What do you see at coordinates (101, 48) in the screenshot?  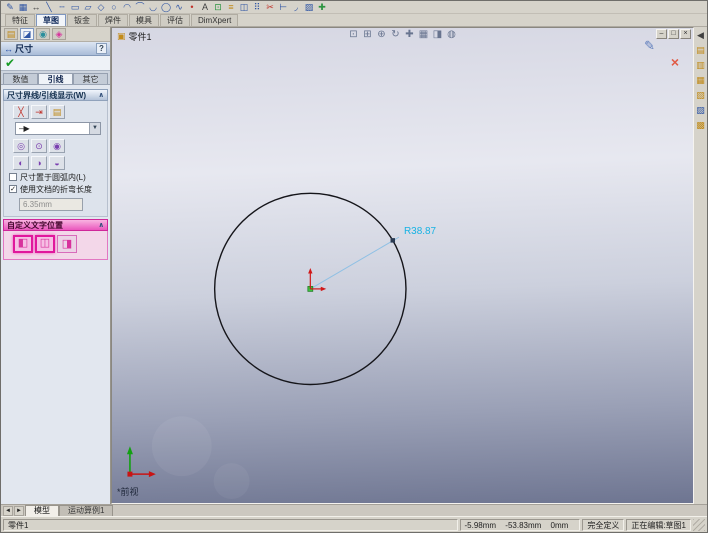 I see `help-button: ?` at bounding box center [101, 48].